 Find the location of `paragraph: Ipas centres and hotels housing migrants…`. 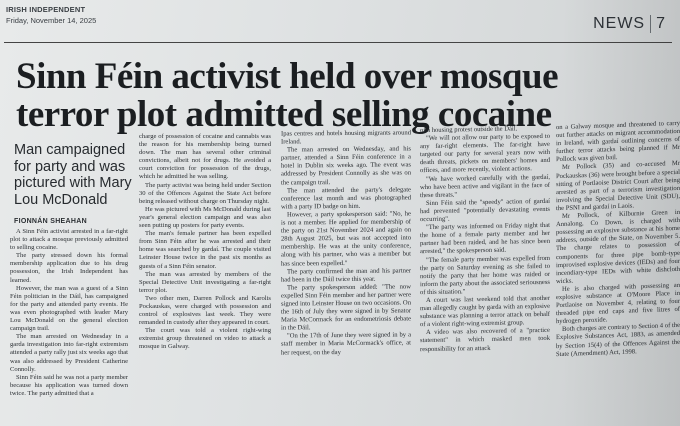

paragraph: Ipas centres and hotels housing migrants… is located at coordinates (346, 137).